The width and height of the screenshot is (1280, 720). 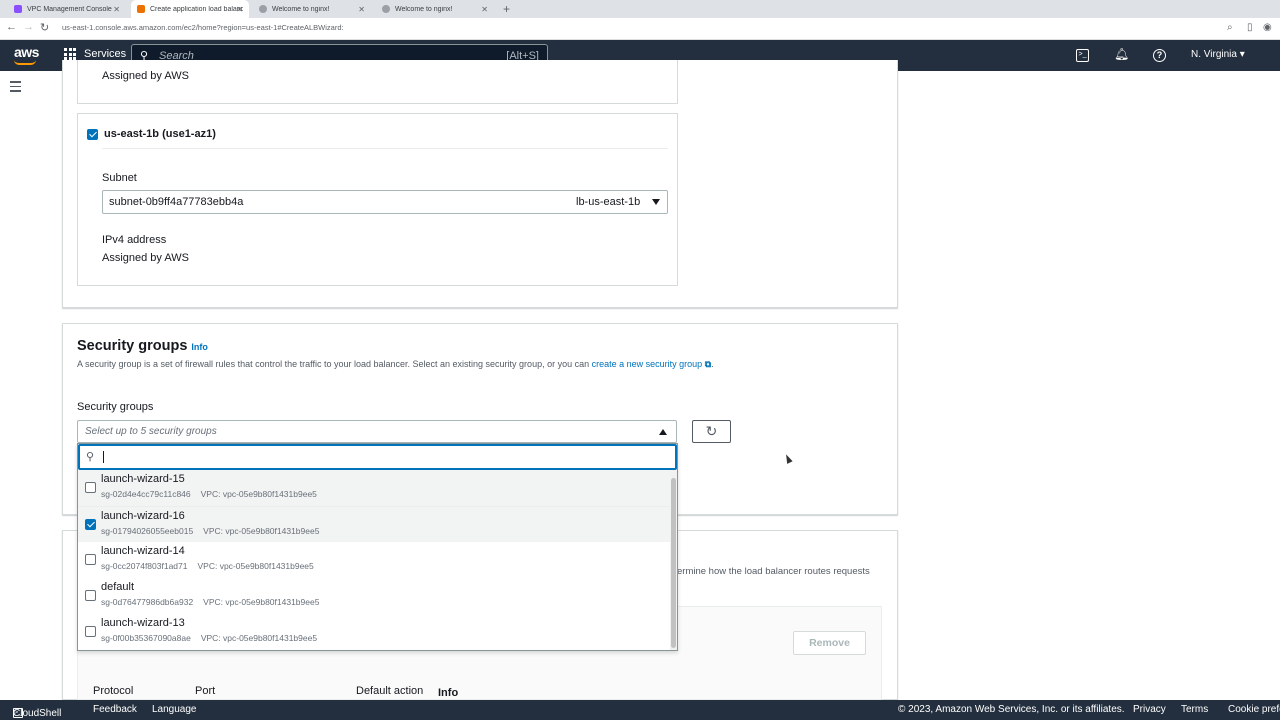 I want to click on cookie-preferences-link: Cookie prefere, so click(x=1254, y=709).